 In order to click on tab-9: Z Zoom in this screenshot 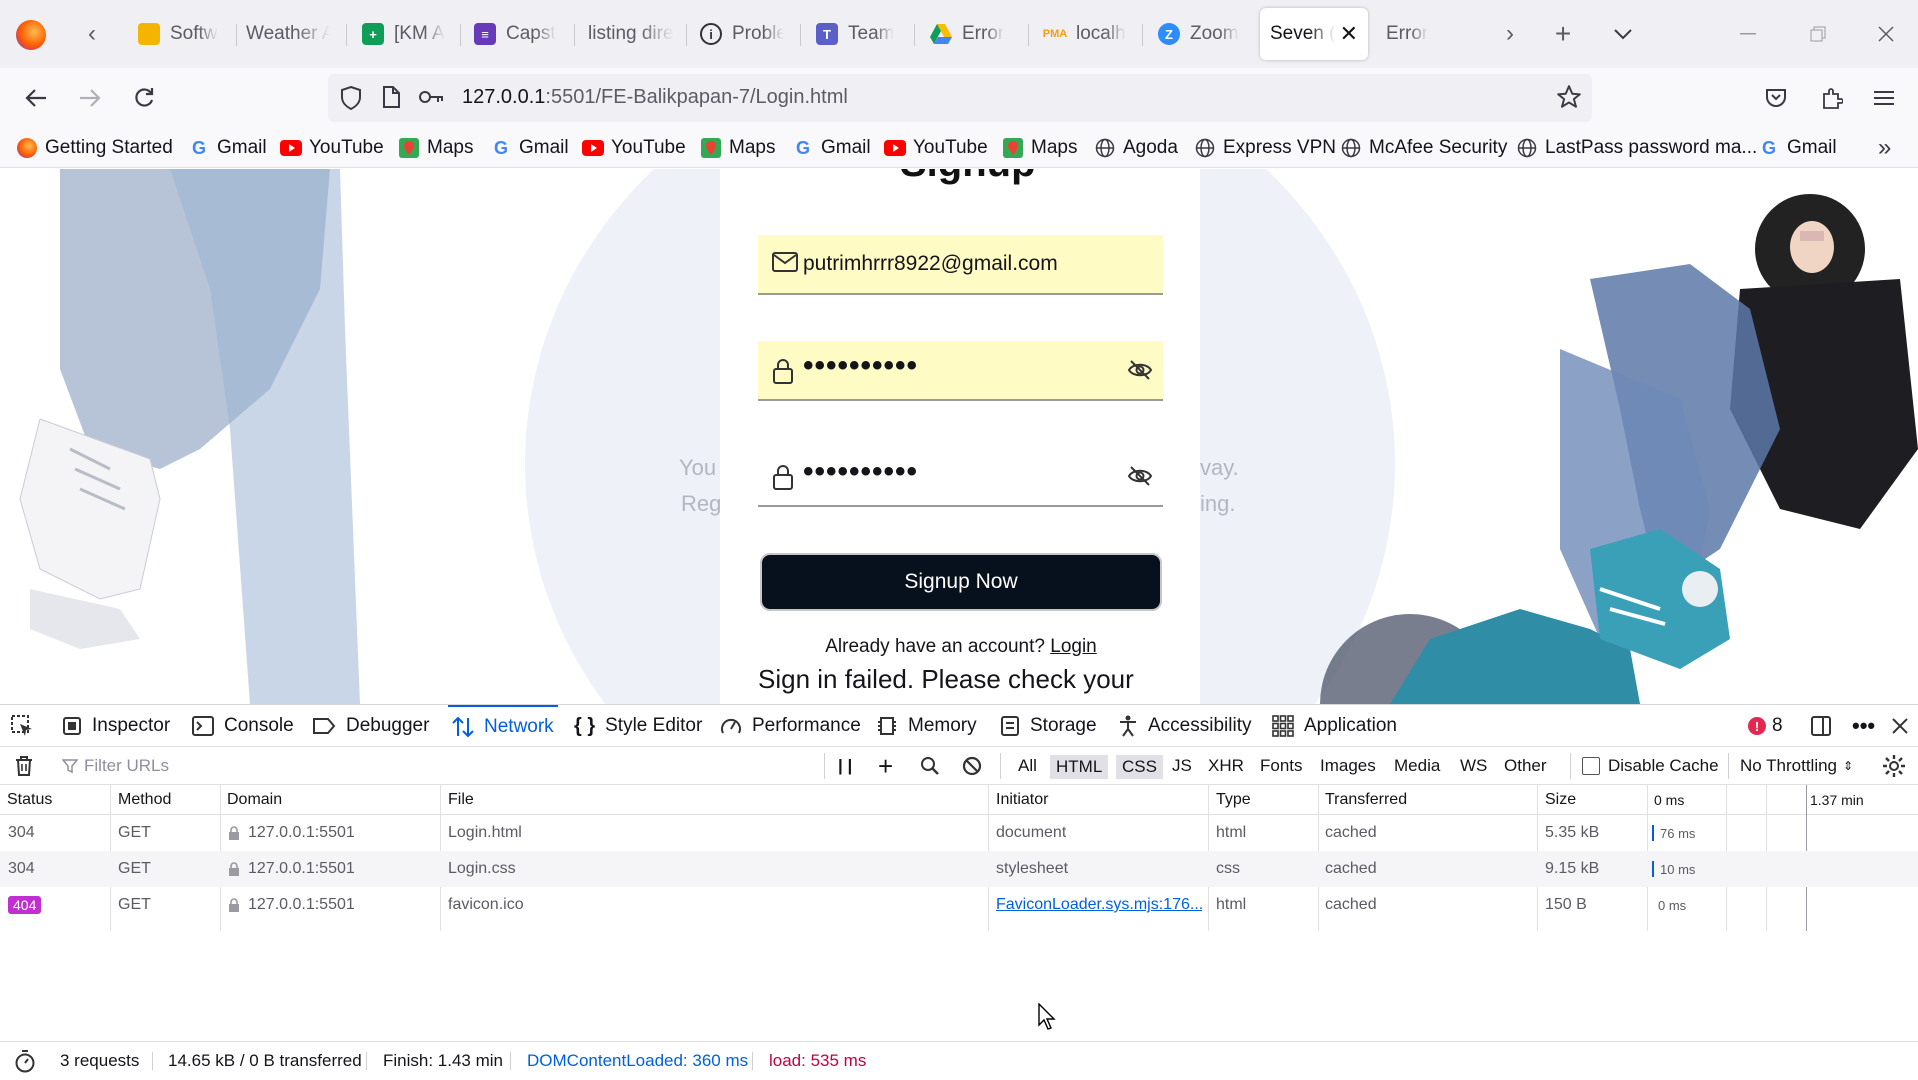, I will do `click(1200, 34)`.